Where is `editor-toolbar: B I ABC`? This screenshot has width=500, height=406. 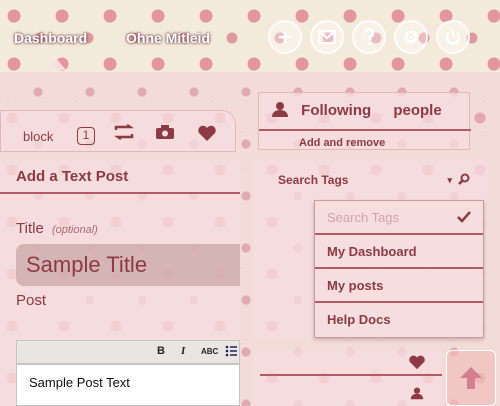 editor-toolbar: B I ABC is located at coordinates (128, 352).